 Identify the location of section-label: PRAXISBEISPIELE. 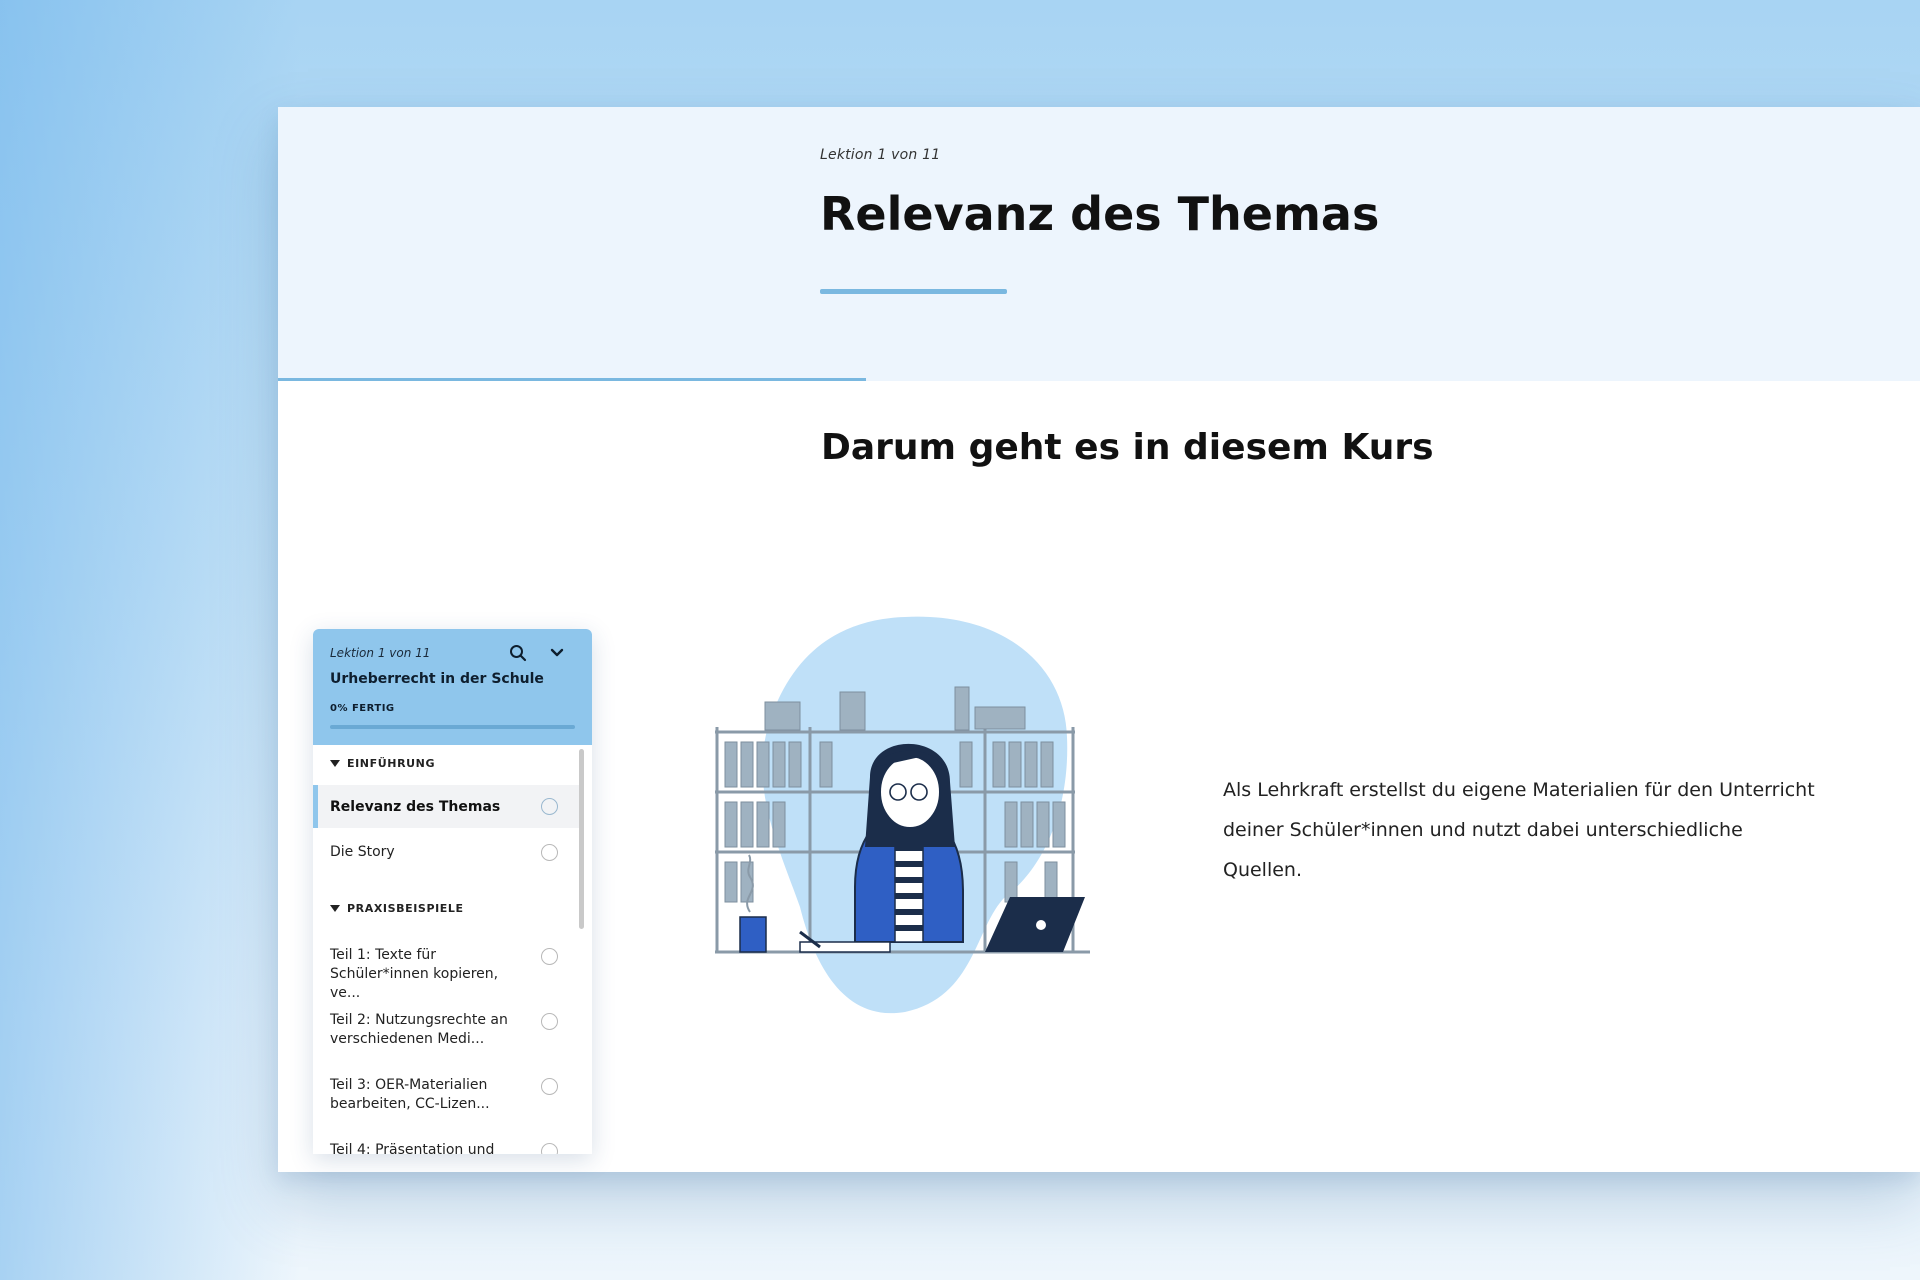
(405, 908).